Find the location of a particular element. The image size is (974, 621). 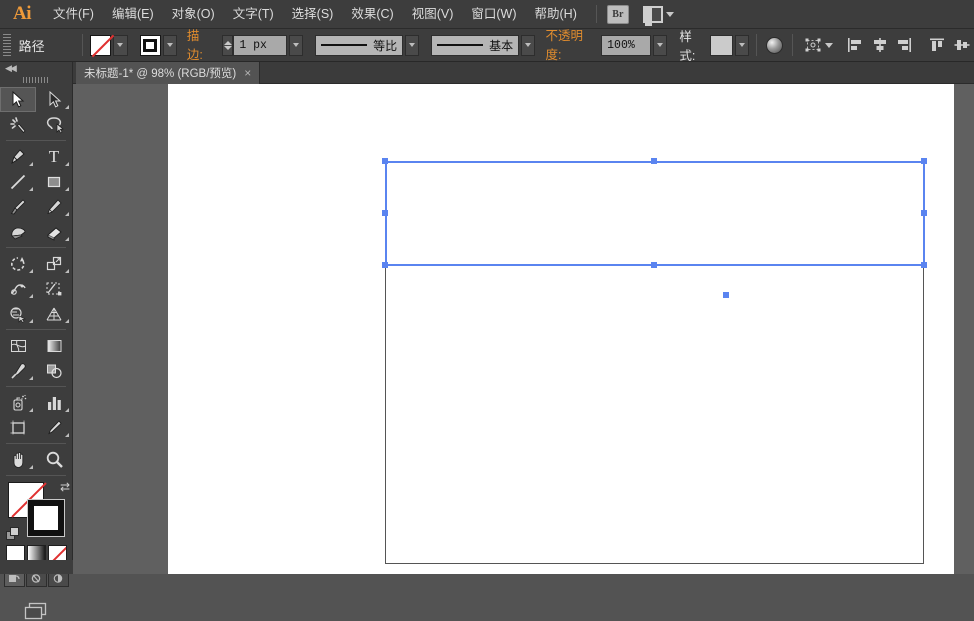

opacity-label: 不透明度: is located at coordinates (571, 45).